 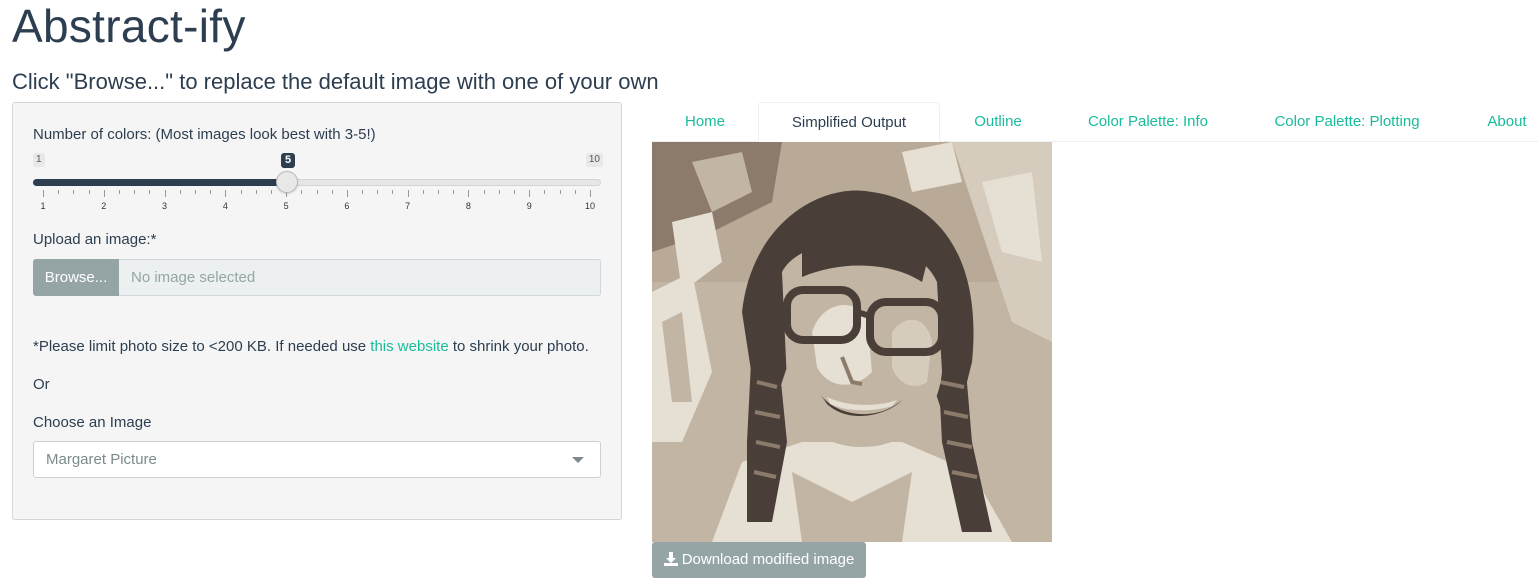 I want to click on file-name-field: No image selected, so click(x=360, y=277).